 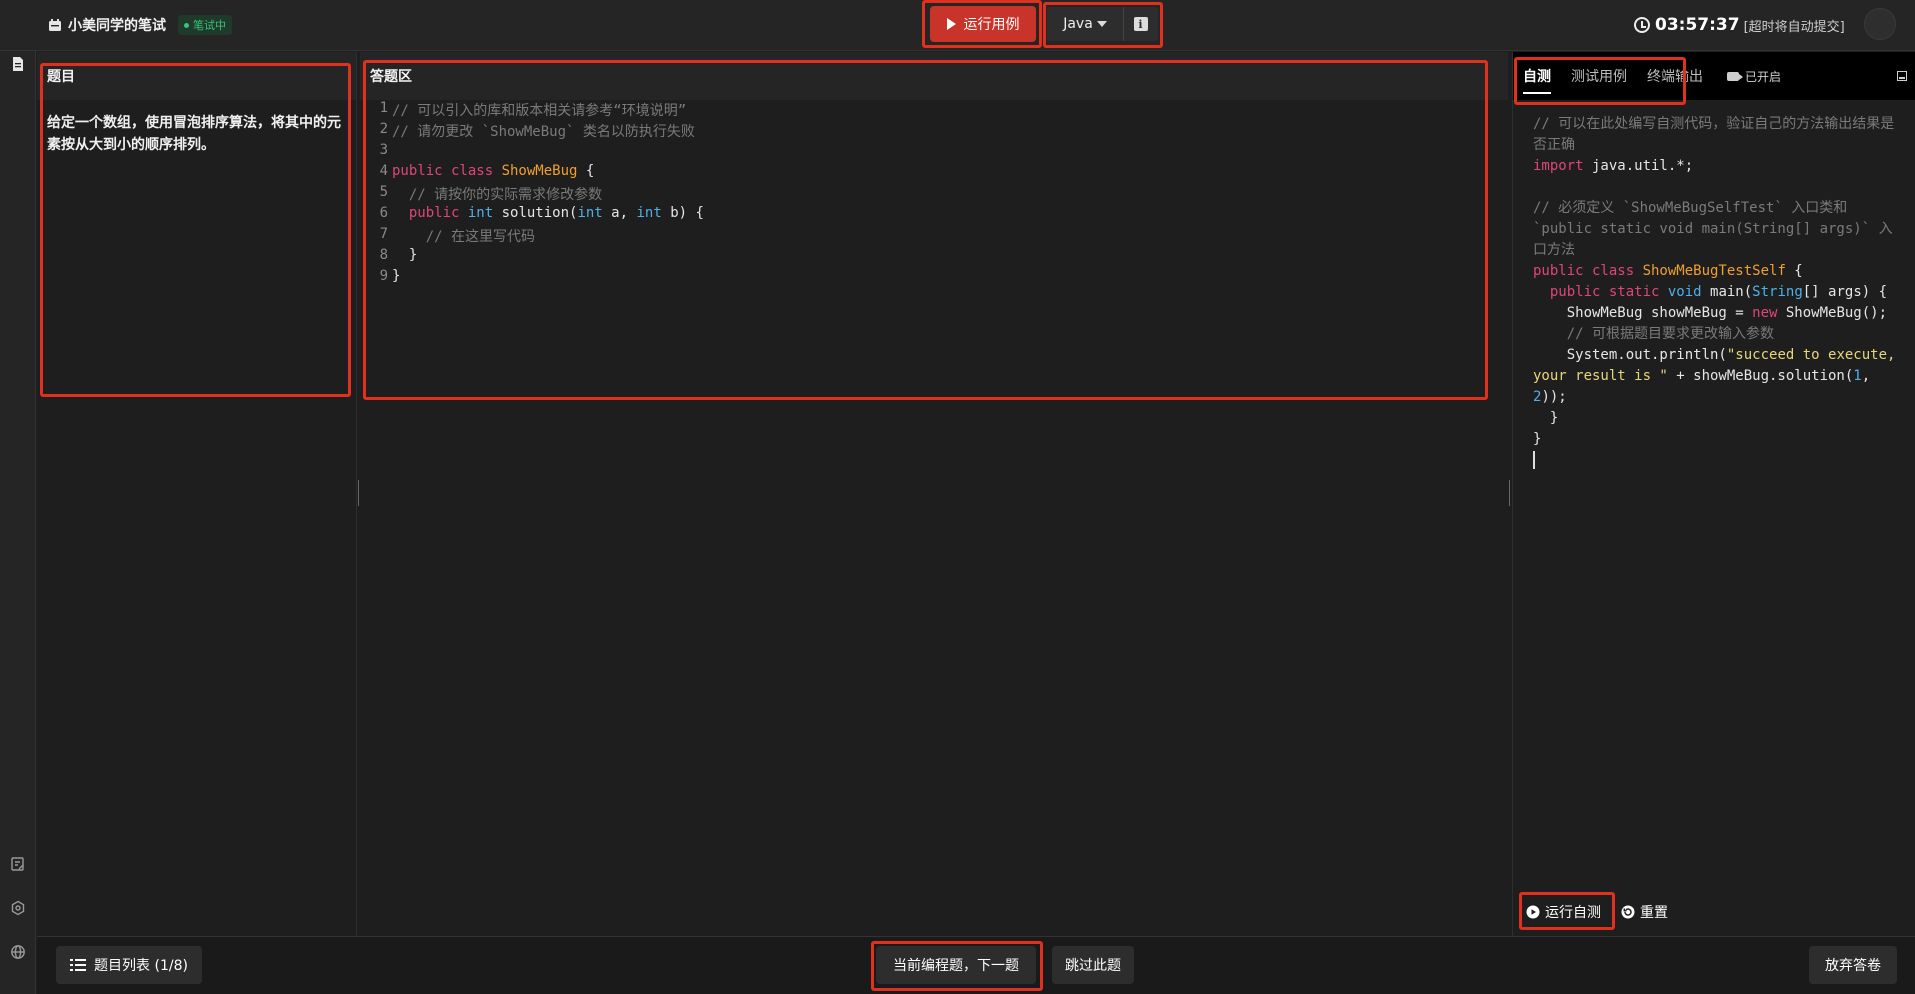 I want to click on question-list-label: 题目列表 (1/8), so click(x=141, y=966).